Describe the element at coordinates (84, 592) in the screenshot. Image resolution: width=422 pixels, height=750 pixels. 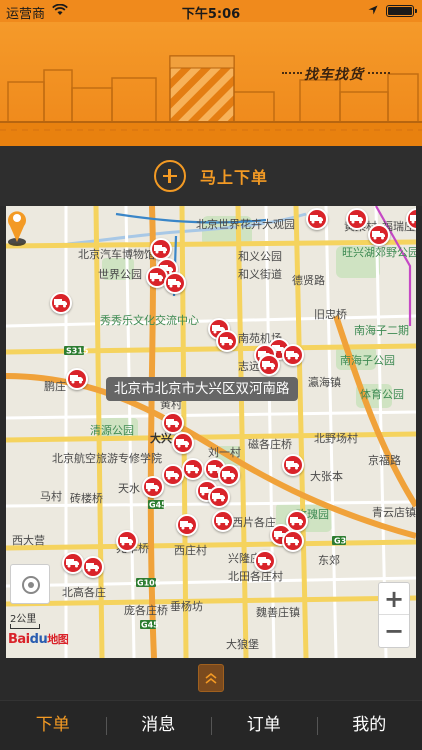
I see `place-label: 北高各庄` at that location.